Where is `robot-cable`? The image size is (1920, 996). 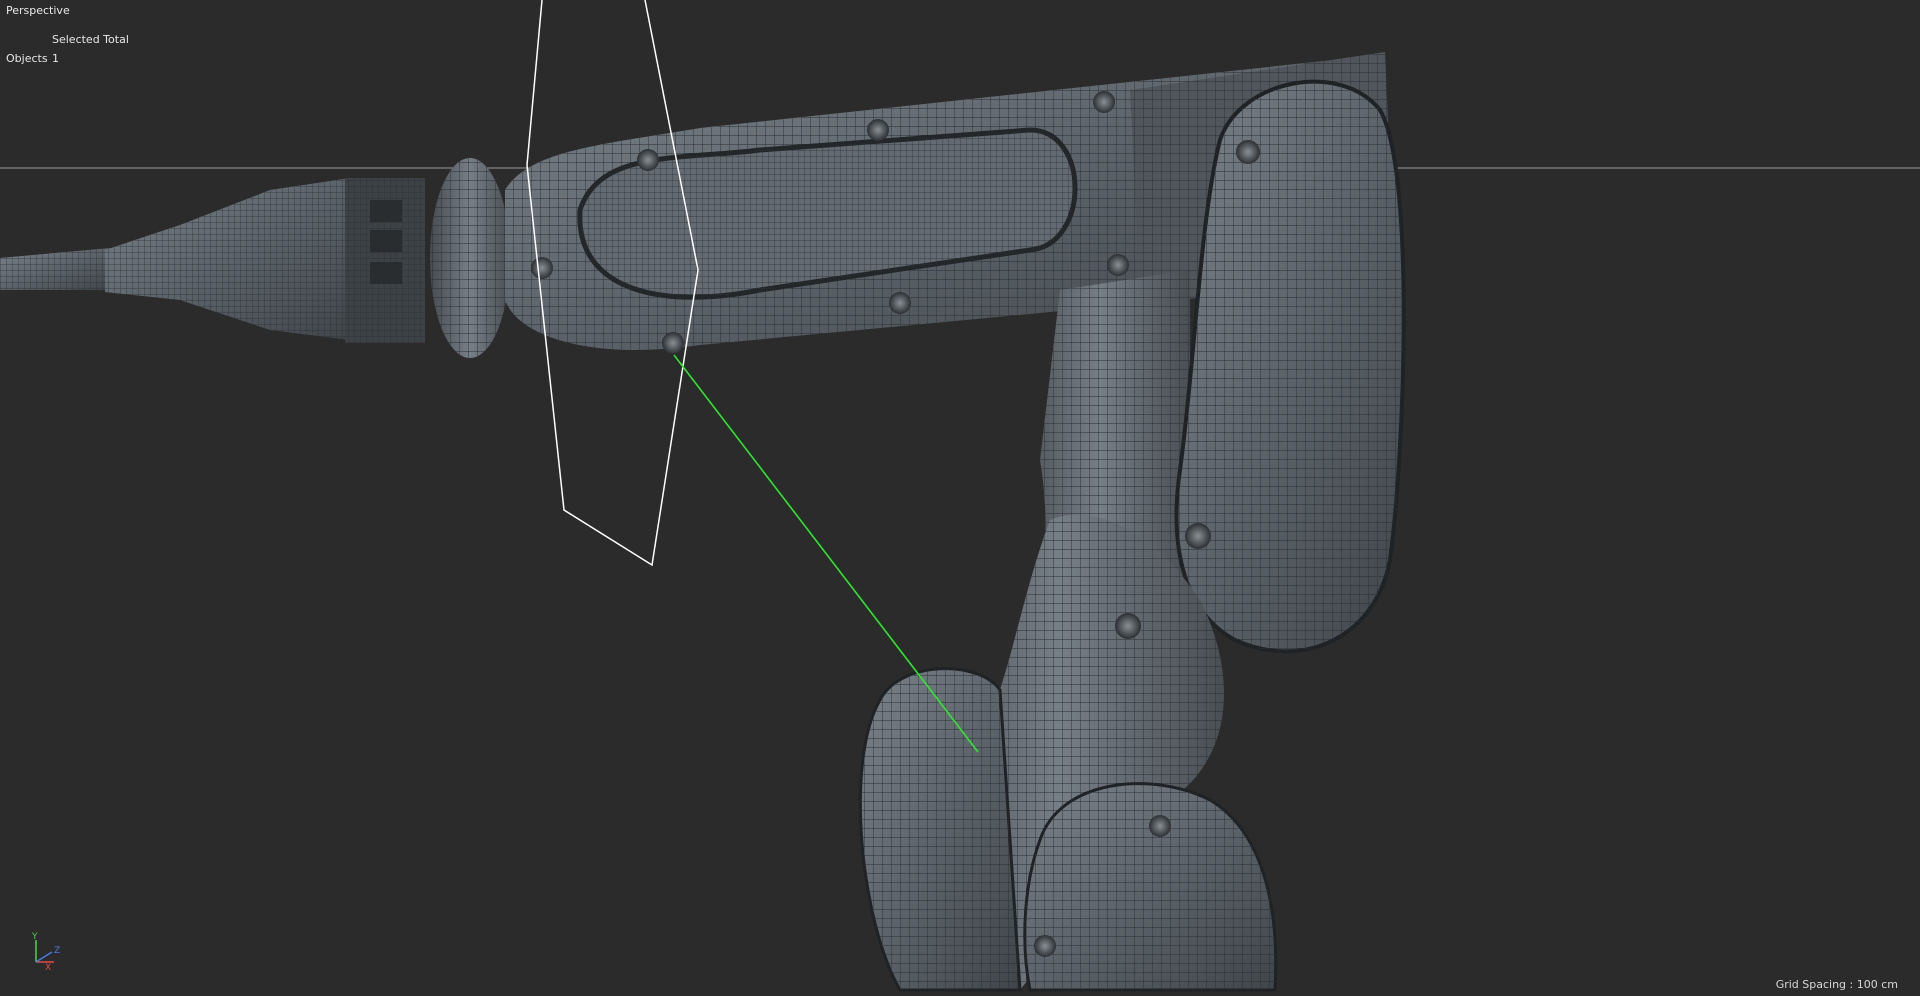
robot-cable is located at coordinates (55, 269).